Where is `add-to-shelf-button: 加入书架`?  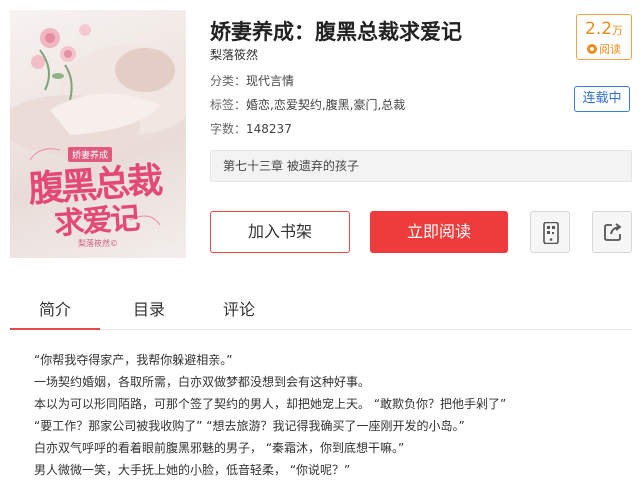 add-to-shelf-button: 加入书架 is located at coordinates (280, 232).